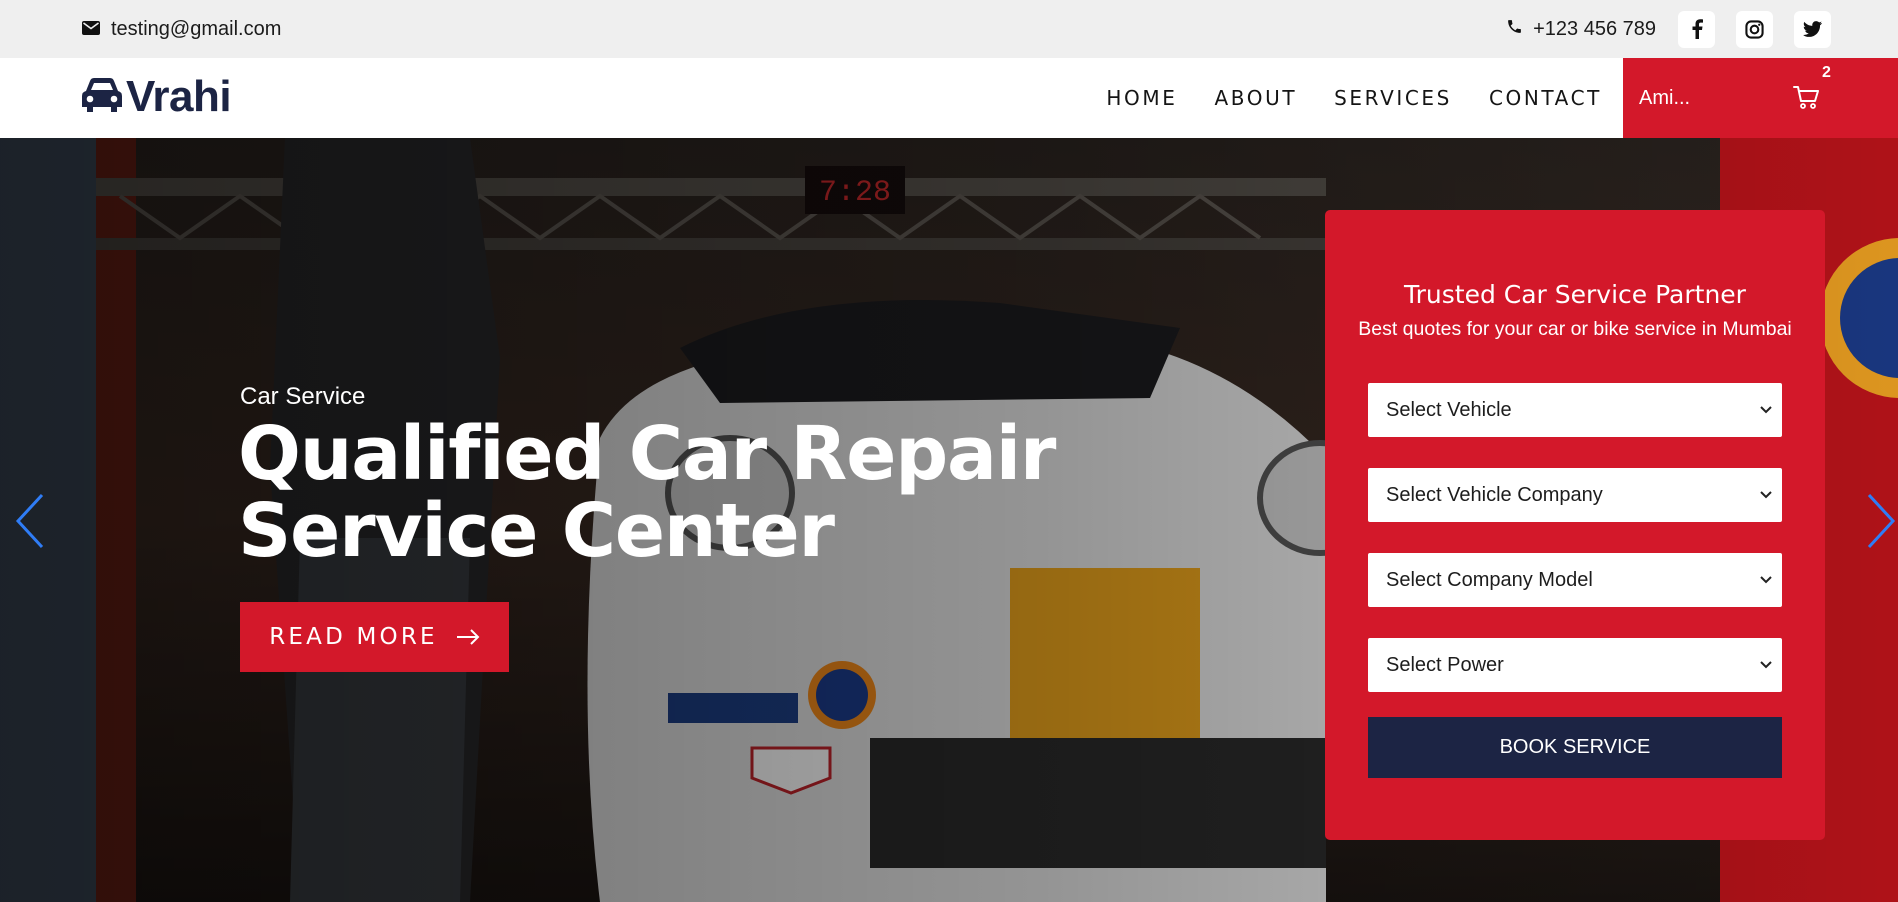 This screenshot has width=1898, height=902. What do you see at coordinates (949, 29) in the screenshot?
I see `top-bar: testing@gmail.com +123 456 789` at bounding box center [949, 29].